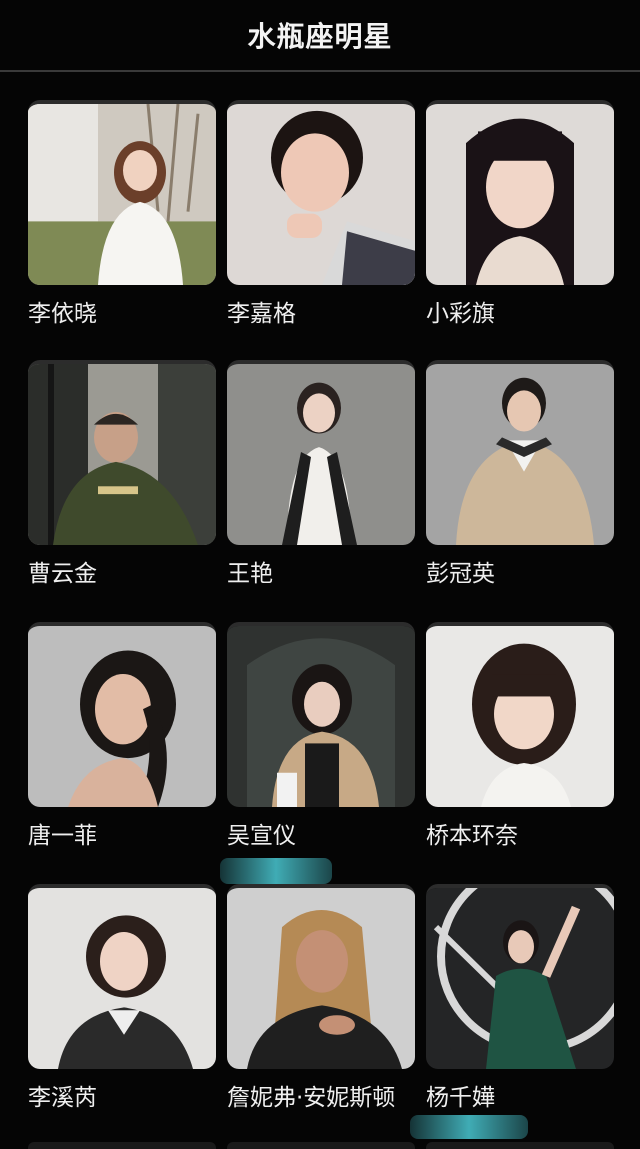  What do you see at coordinates (62, 1098) in the screenshot?
I see `celebrity-name: 李溪芮` at bounding box center [62, 1098].